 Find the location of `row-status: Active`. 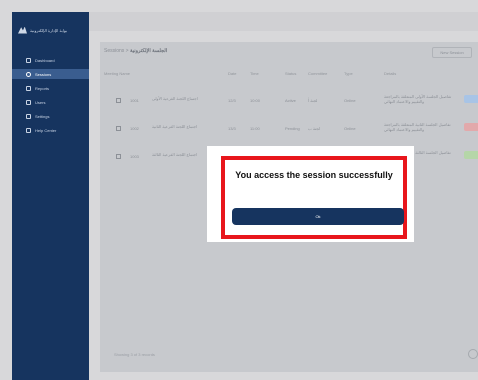

row-status: Active is located at coordinates (290, 100).